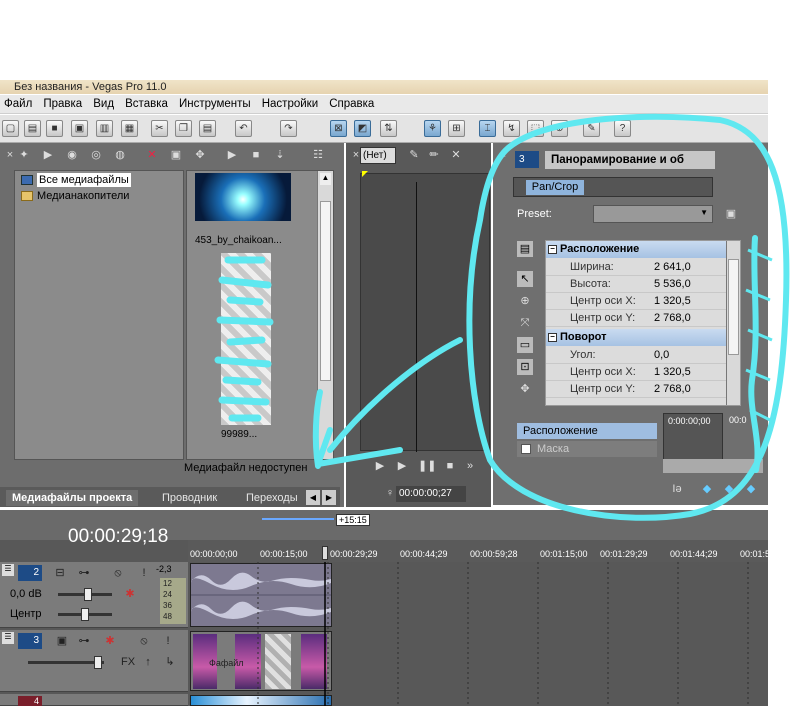  I want to click on solo-icon: !, so click(168, 641).